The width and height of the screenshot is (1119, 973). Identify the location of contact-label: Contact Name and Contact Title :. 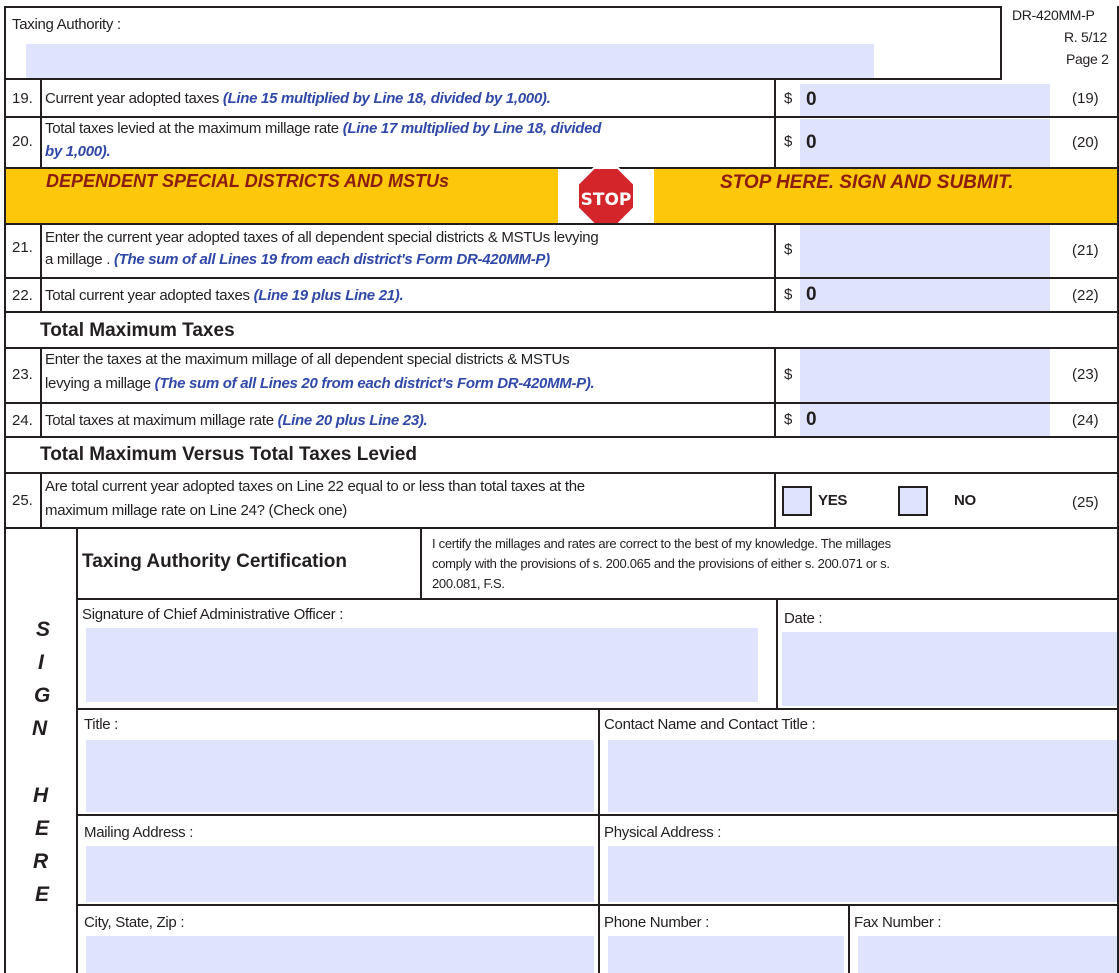
(710, 724).